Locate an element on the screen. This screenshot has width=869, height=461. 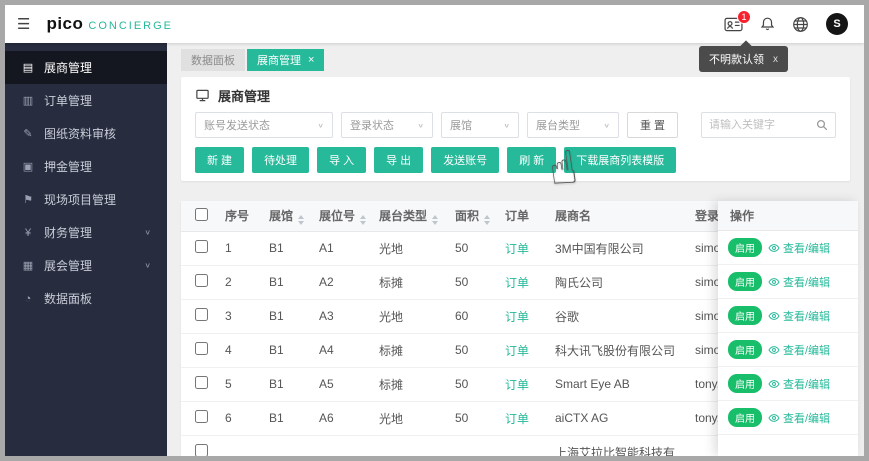
expo-icon: ▦ is located at coordinates (28, 266).